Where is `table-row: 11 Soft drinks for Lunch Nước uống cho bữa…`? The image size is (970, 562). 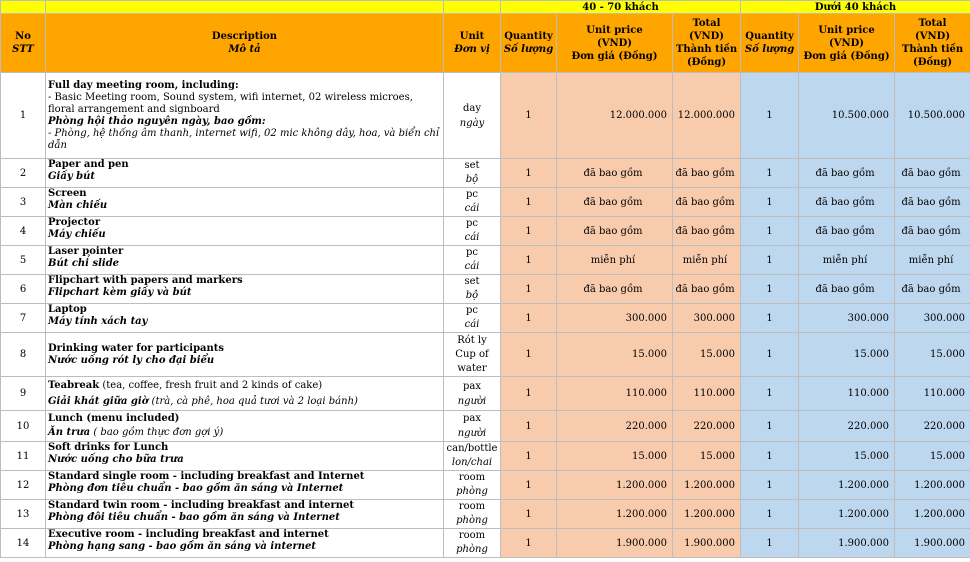 table-row: 11 Soft drinks for Lunch Nước uống cho bữa… is located at coordinates (485, 456).